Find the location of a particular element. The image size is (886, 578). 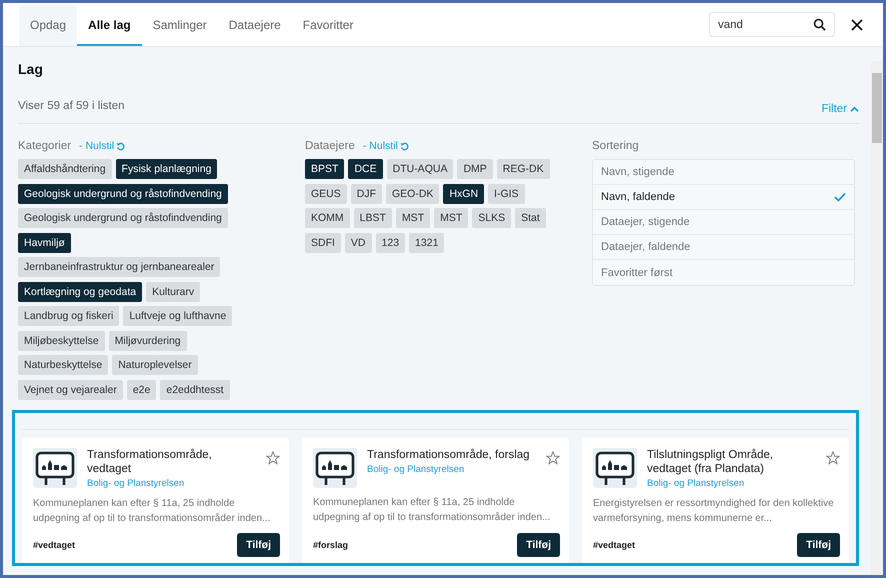

owner-tag: SDFI is located at coordinates (323, 242).